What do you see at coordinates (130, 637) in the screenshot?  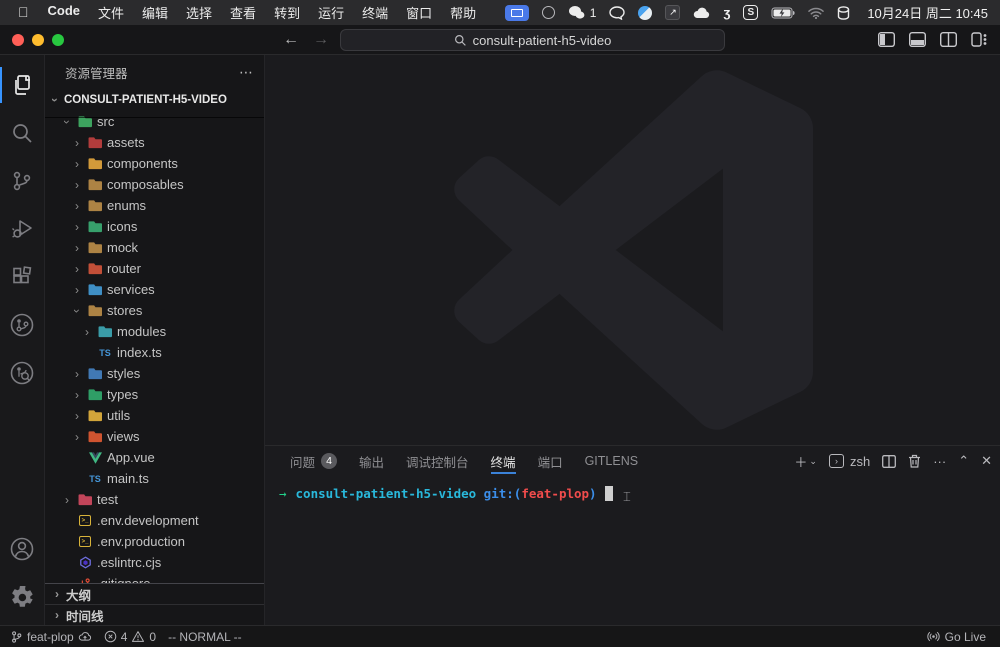 I see `problems-status: 4 0` at bounding box center [130, 637].